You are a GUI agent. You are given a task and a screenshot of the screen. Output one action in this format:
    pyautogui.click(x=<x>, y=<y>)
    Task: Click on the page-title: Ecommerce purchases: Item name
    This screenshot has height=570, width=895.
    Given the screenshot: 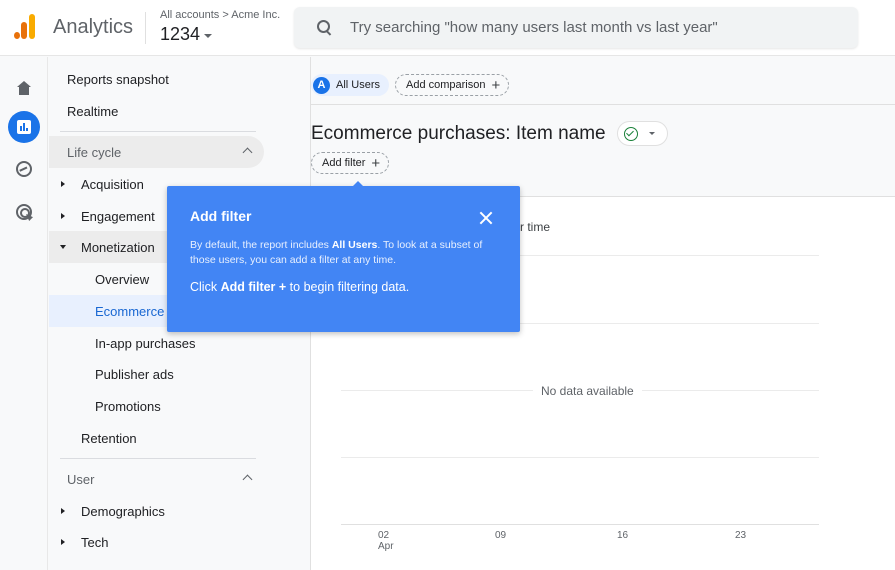 What is the action you would take?
    pyautogui.click(x=458, y=133)
    